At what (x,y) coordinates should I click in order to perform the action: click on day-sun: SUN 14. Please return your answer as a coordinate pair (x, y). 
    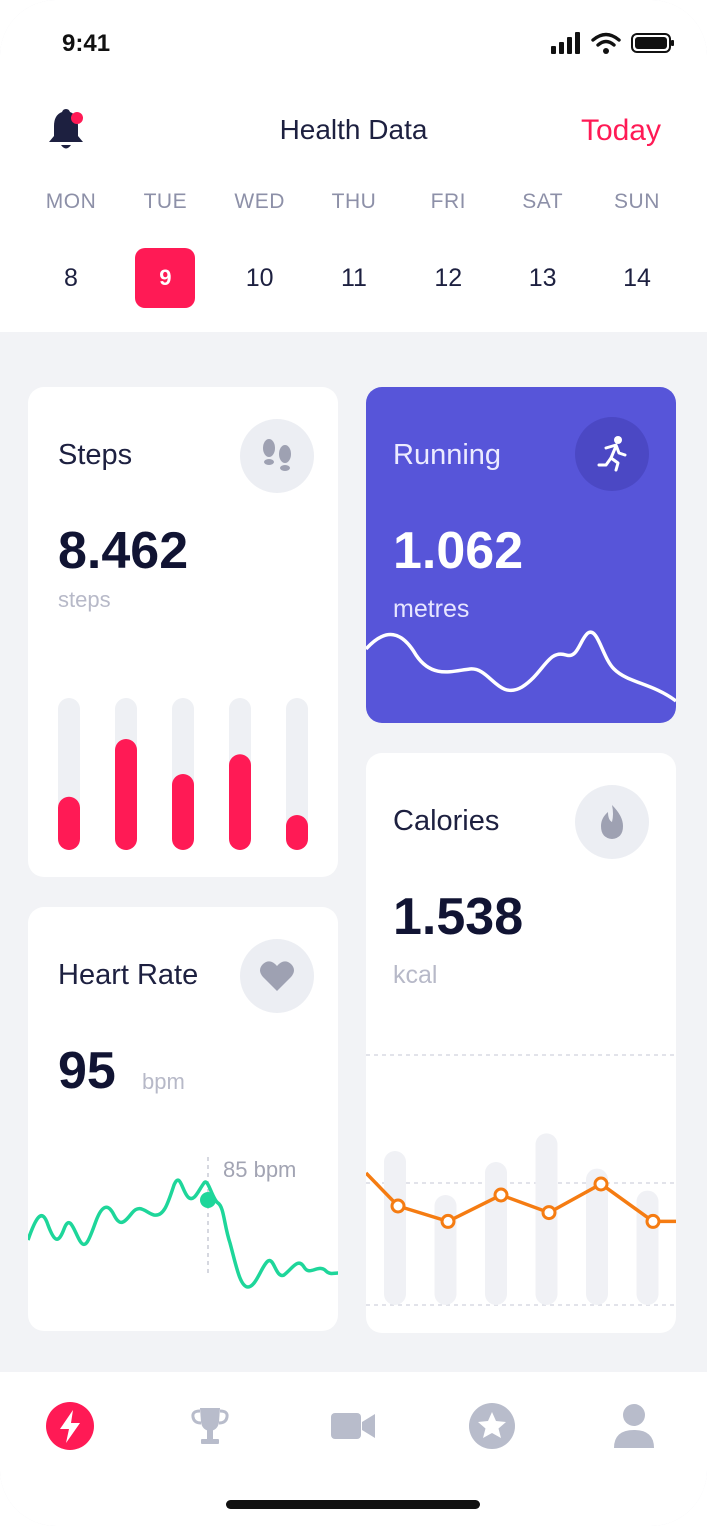
    Looking at the image, I should click on (637, 249).